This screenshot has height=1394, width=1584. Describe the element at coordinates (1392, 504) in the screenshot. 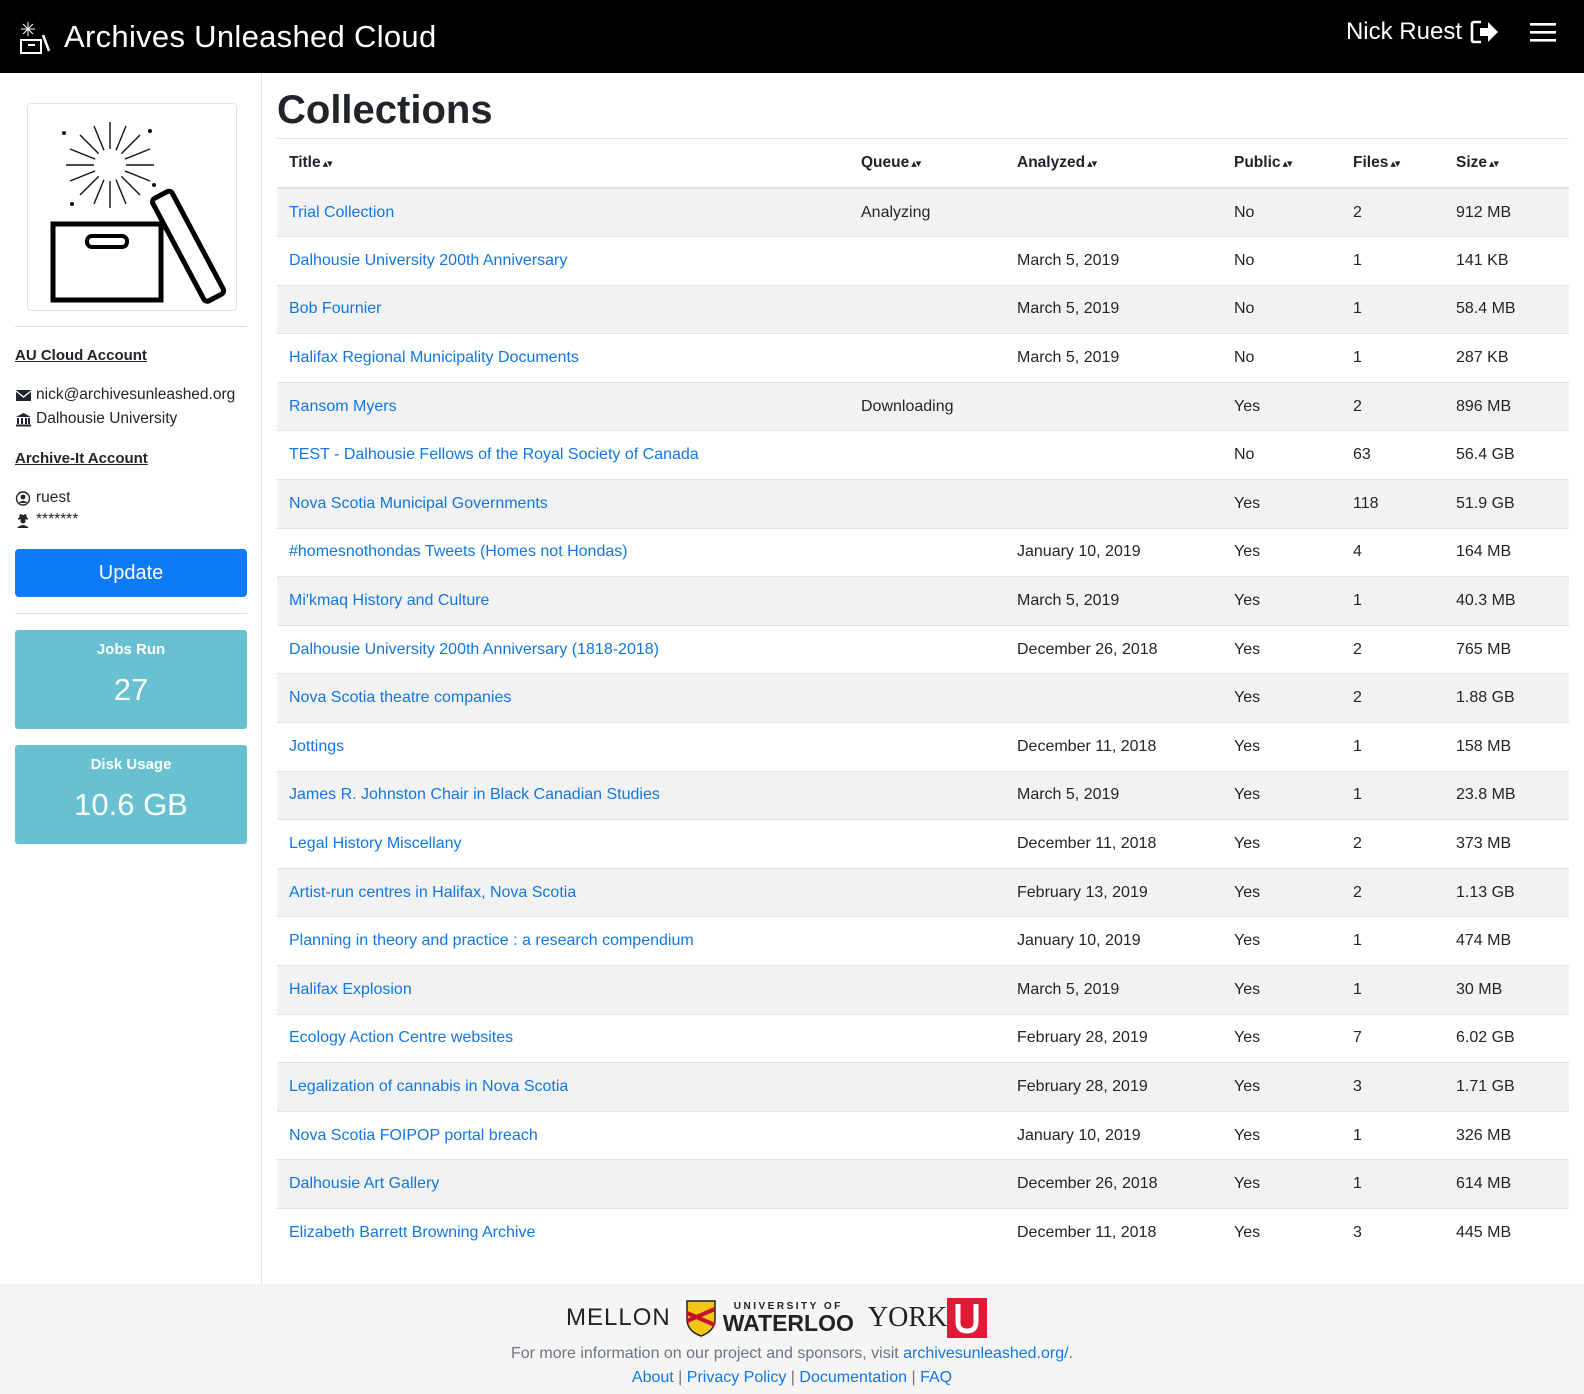

I see `files-cell: 118` at that location.